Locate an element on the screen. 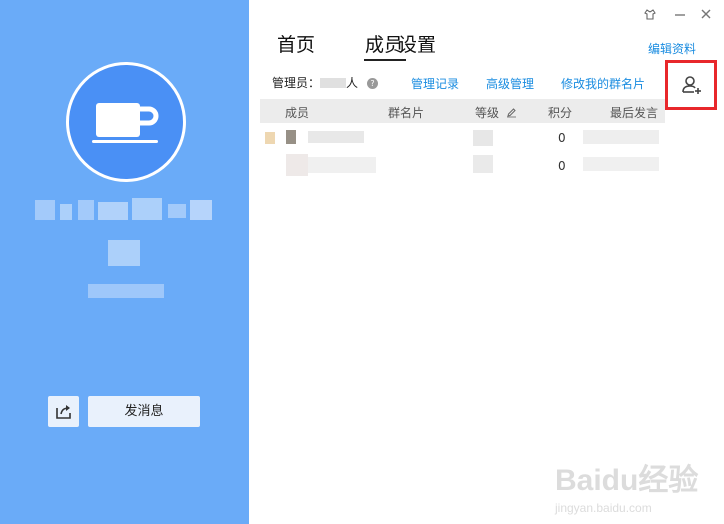 The width and height of the screenshot is (724, 524). coffee-cup-icon is located at coordinates (125, 123).